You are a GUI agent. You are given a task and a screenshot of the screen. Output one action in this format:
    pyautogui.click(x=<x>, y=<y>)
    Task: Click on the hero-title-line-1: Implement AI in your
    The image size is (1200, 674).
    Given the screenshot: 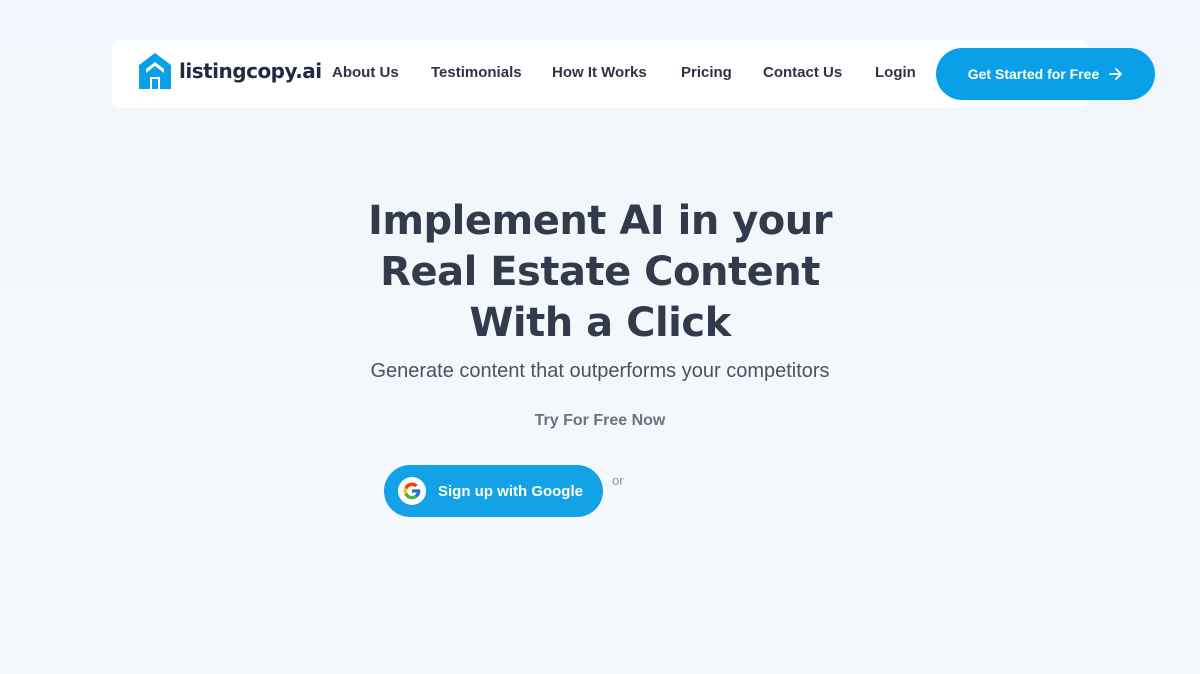 What is the action you would take?
    pyautogui.click(x=600, y=221)
    